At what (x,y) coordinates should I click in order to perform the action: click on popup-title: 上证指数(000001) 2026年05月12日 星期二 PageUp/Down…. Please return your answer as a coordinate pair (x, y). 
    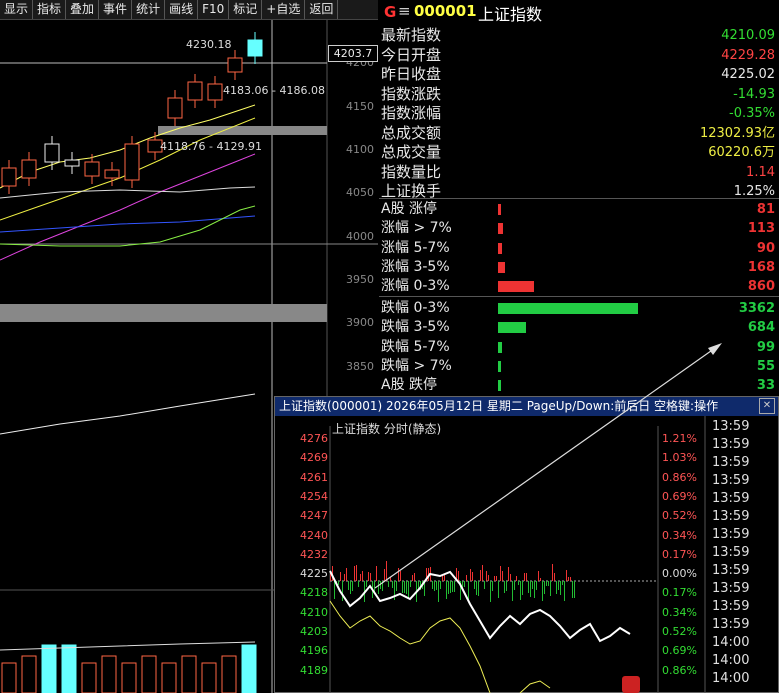
    Looking at the image, I should click on (526, 406).